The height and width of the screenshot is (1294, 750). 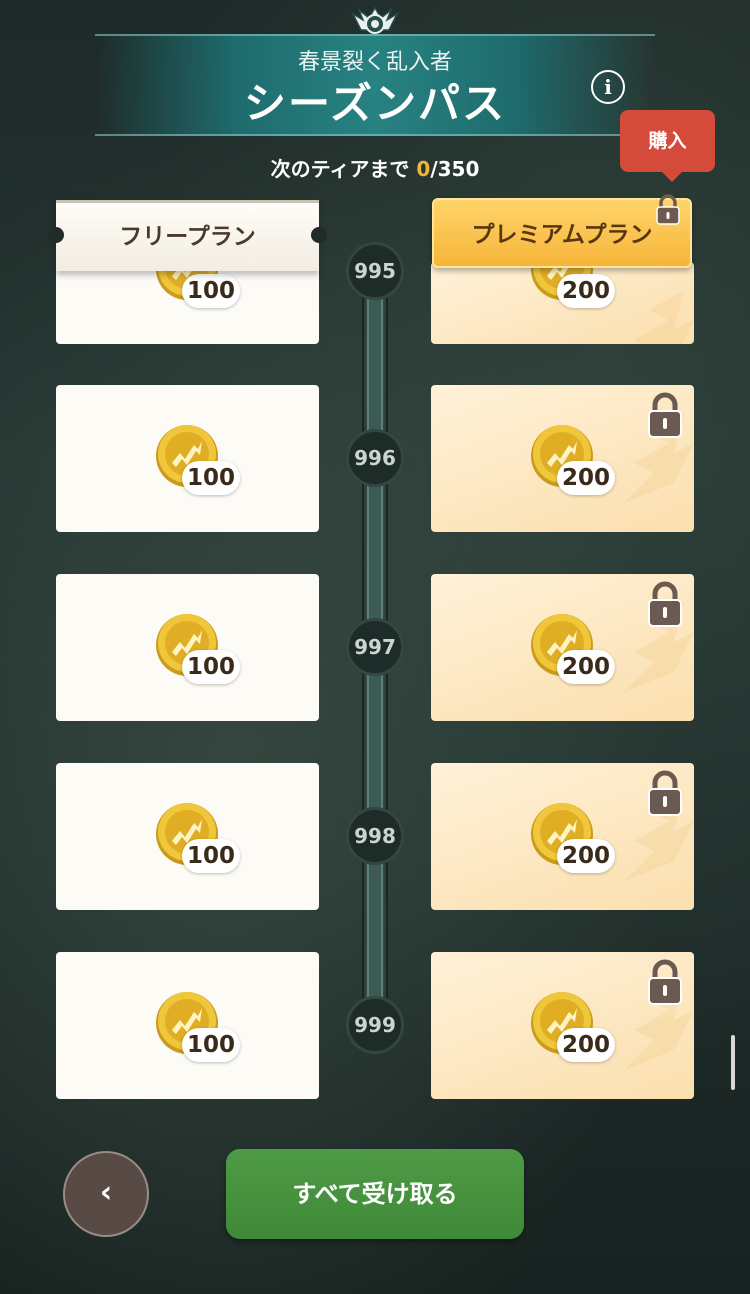 What do you see at coordinates (733, 1062) in the screenshot?
I see `scrollbar` at bounding box center [733, 1062].